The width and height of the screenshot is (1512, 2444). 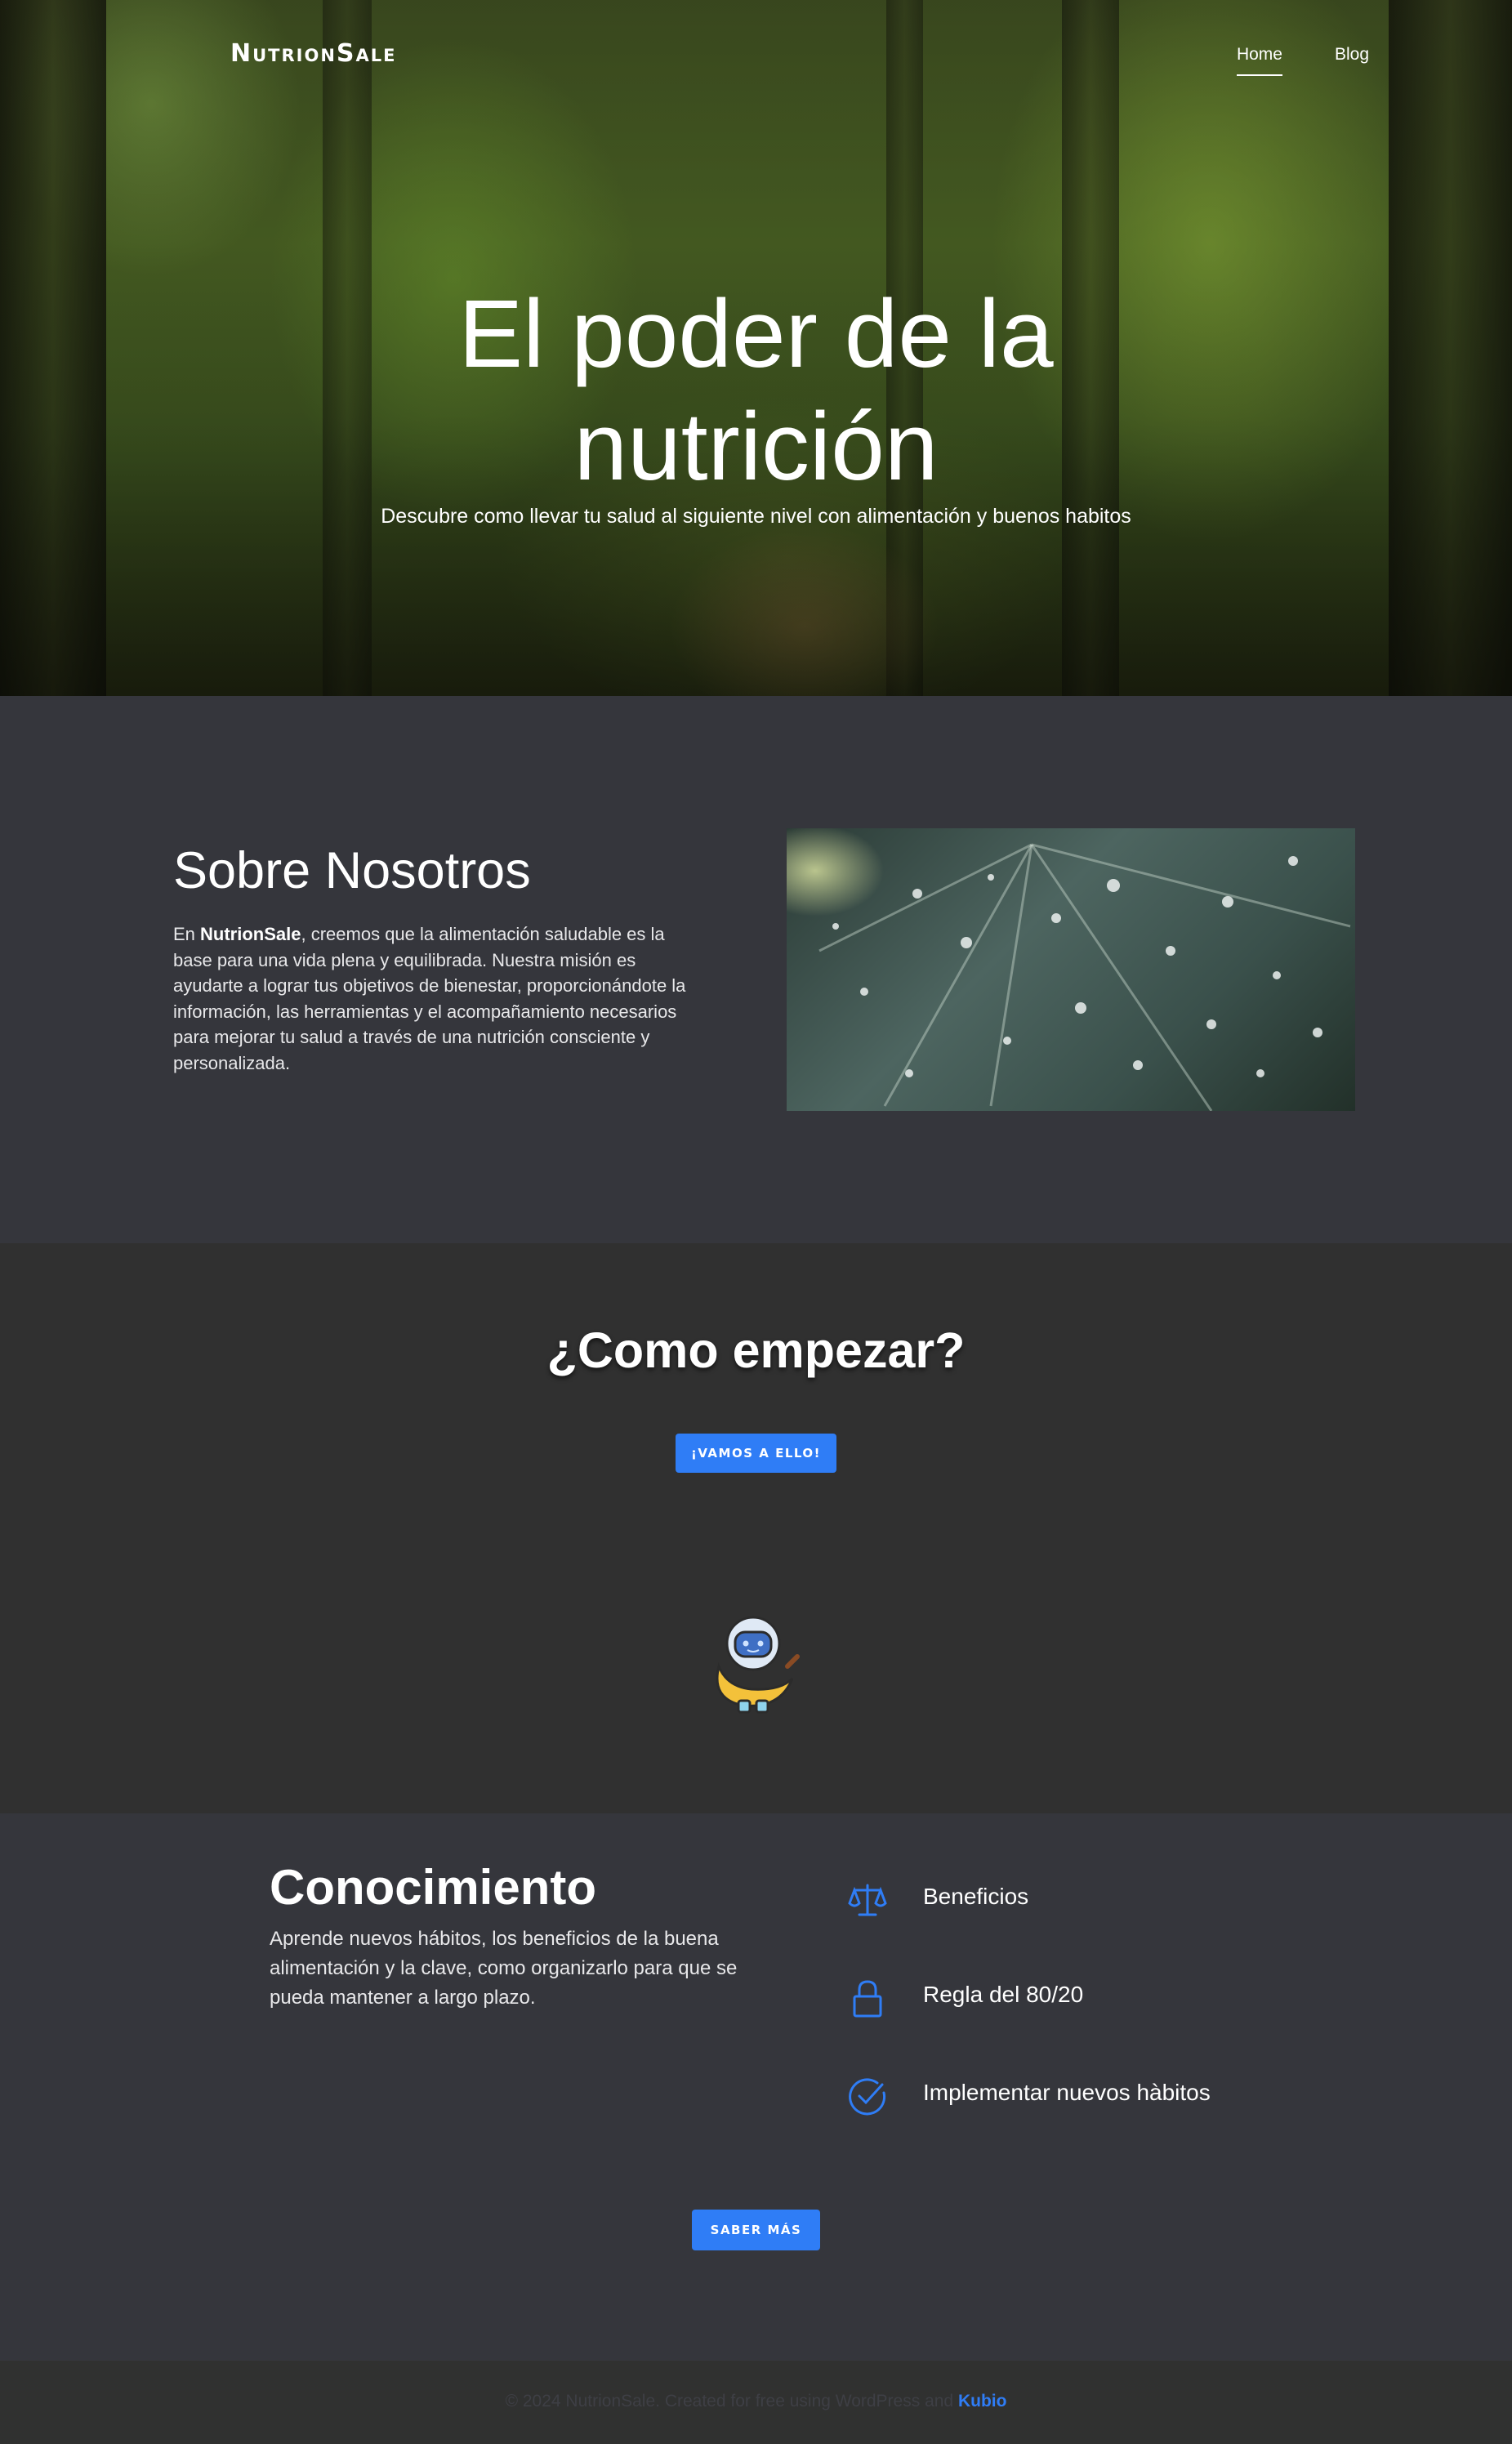 What do you see at coordinates (756, 1453) in the screenshot?
I see `vamos-button: ¡VAMOS A ELLO!` at bounding box center [756, 1453].